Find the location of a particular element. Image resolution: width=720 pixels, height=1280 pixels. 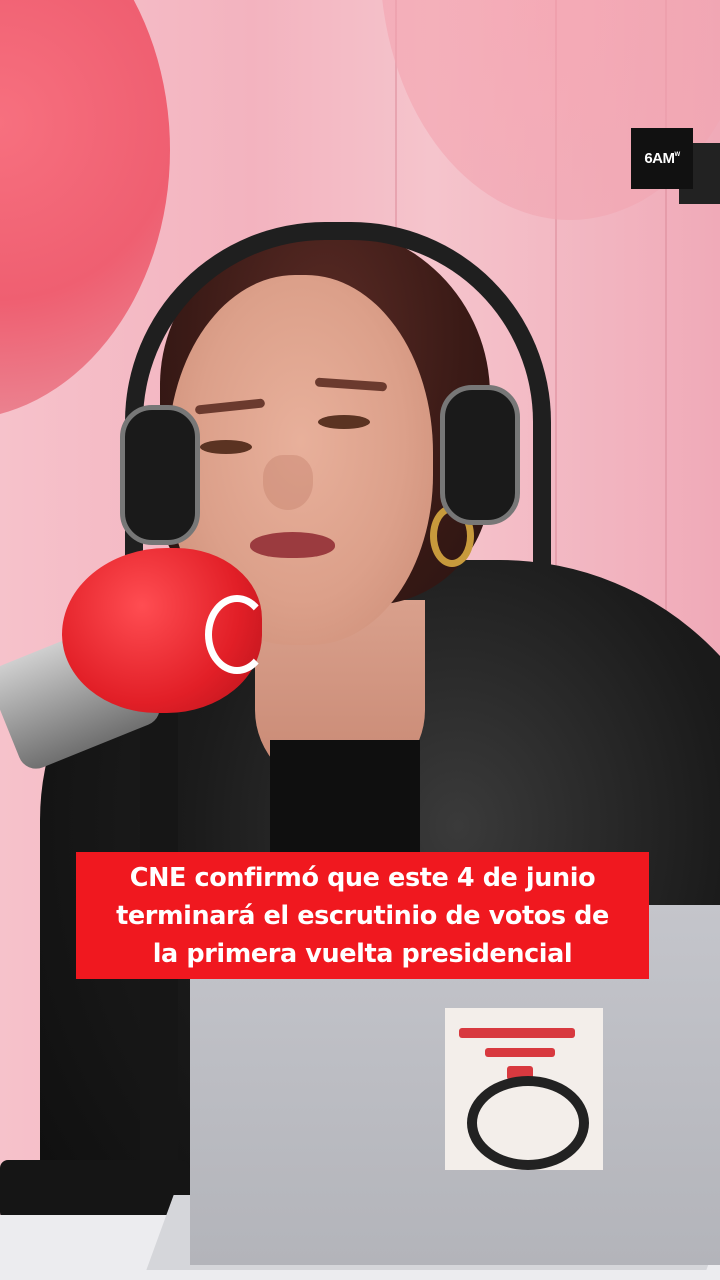

station-logo-icon is located at coordinates (524, 1089).